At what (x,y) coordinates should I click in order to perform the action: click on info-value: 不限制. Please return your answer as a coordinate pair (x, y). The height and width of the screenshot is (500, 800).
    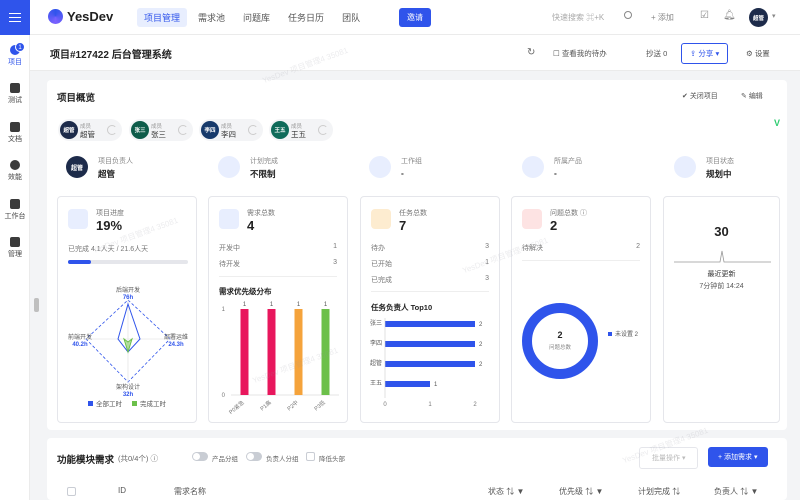
    Looking at the image, I should click on (263, 174).